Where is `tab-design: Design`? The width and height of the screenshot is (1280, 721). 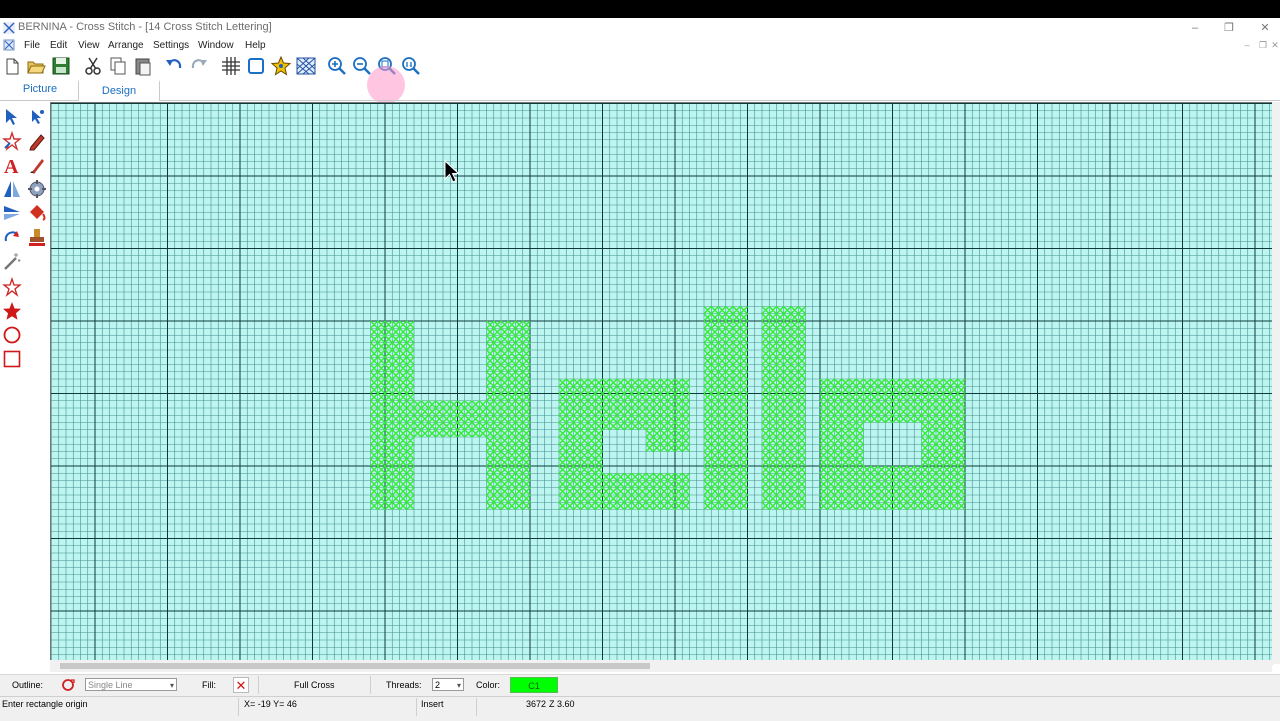 tab-design: Design is located at coordinates (119, 90).